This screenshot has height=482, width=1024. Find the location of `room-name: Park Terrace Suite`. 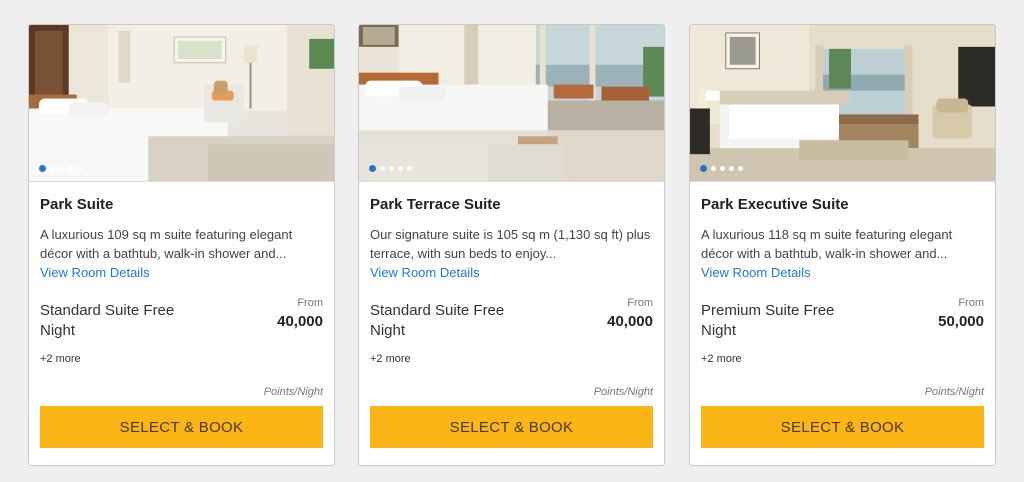

room-name: Park Terrace Suite is located at coordinates (435, 204).